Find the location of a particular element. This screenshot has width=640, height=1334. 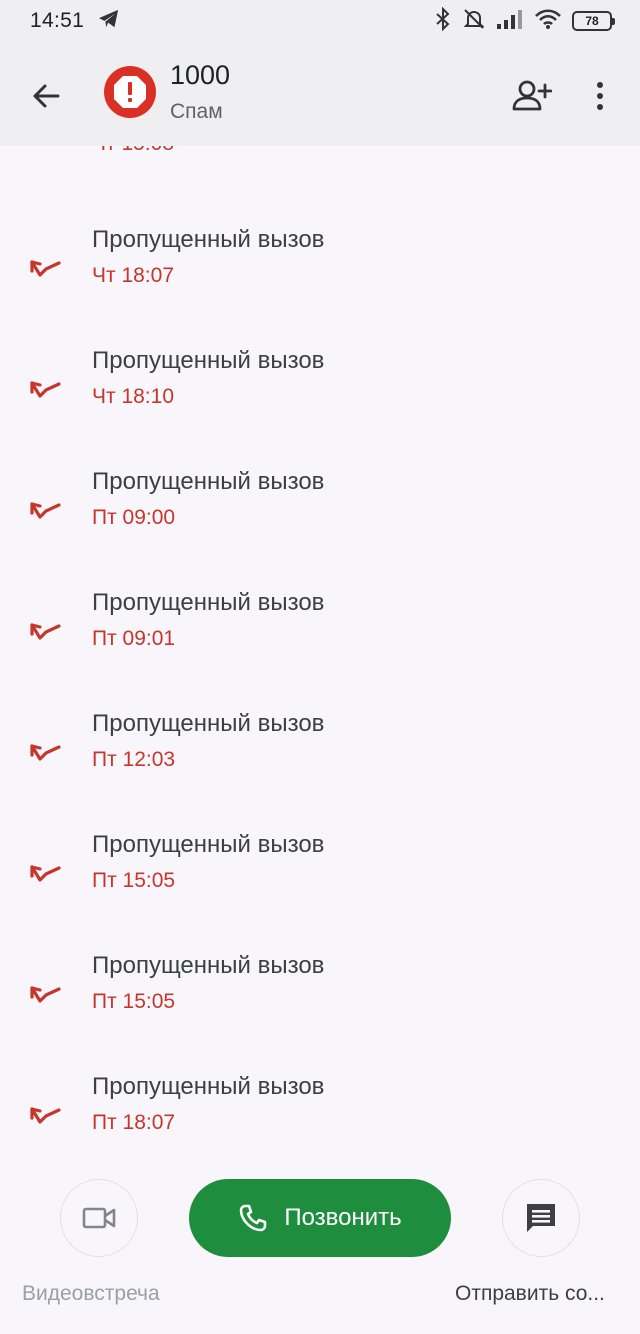

contact-name: 1000 is located at coordinates (200, 75).